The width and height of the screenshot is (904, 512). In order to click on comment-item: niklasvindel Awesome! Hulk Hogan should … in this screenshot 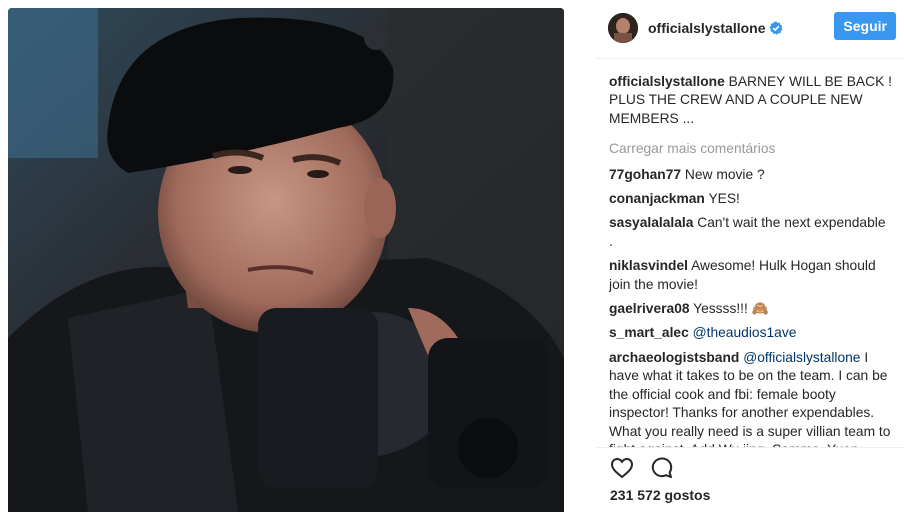, I will do `click(750, 275)`.